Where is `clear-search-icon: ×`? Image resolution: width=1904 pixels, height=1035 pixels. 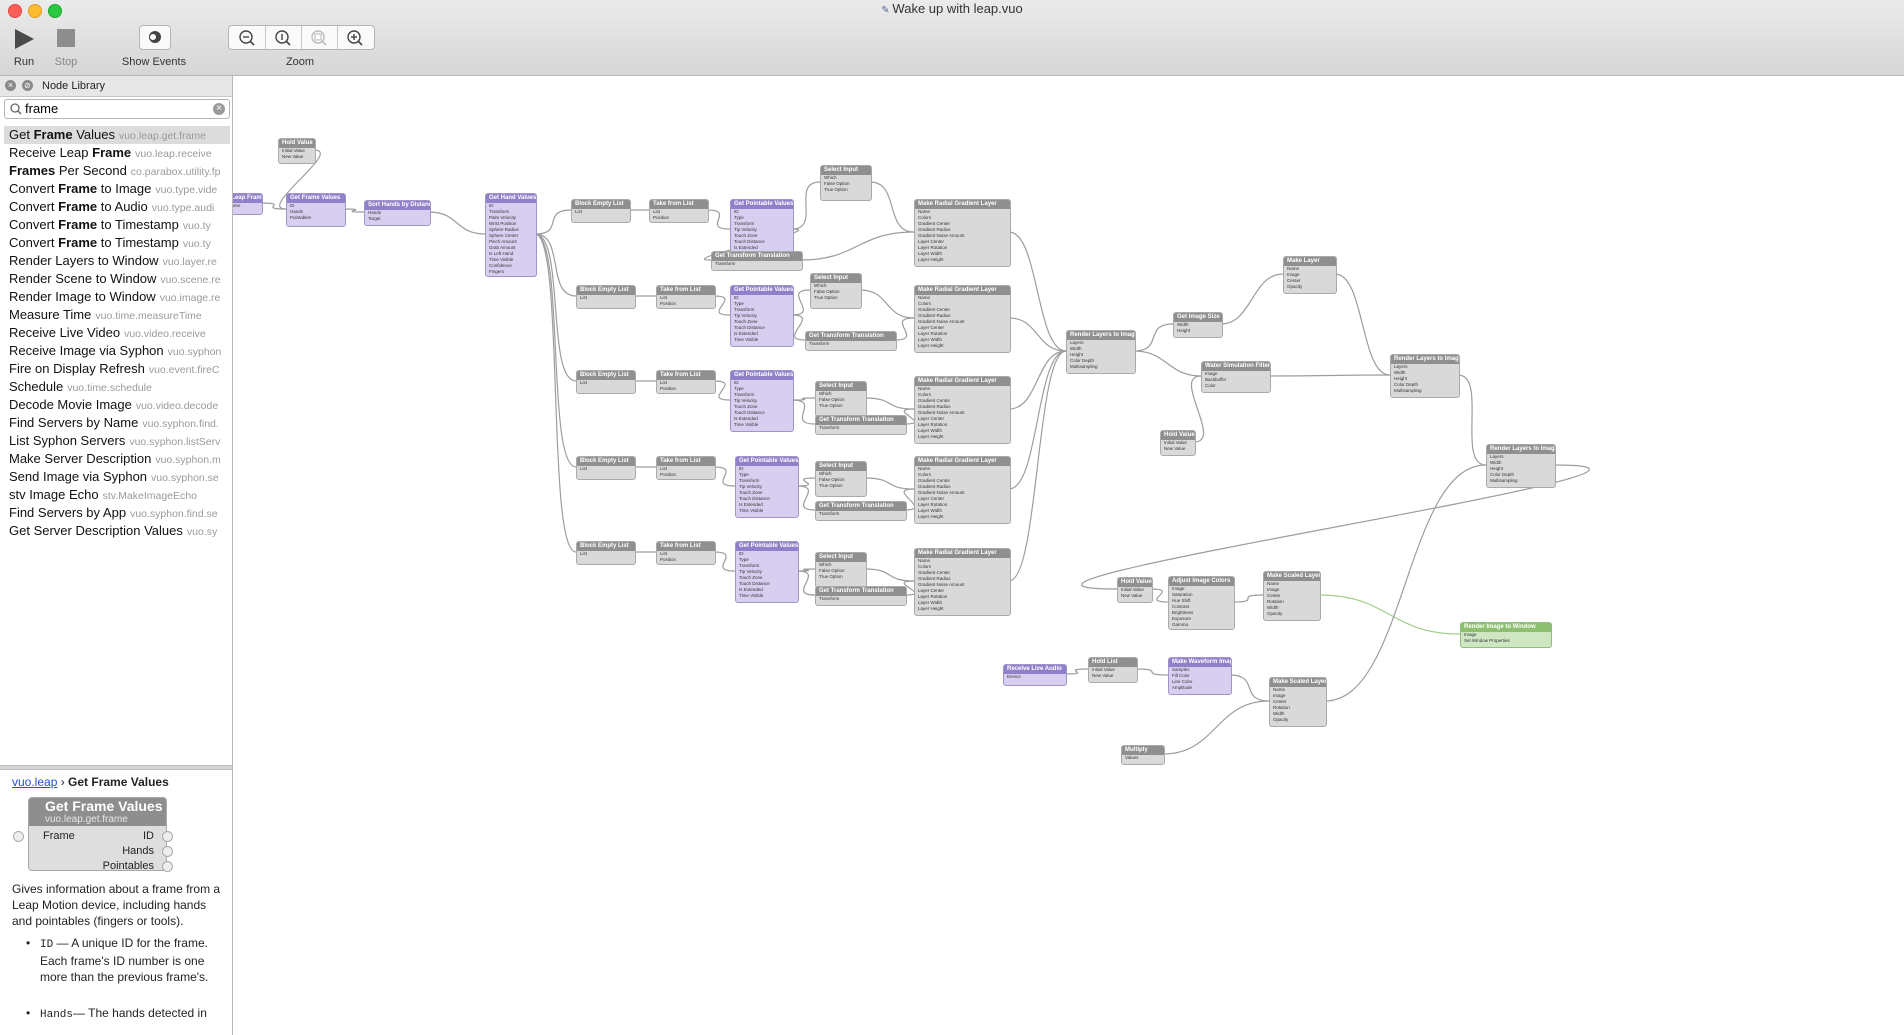 clear-search-icon: × is located at coordinates (219, 109).